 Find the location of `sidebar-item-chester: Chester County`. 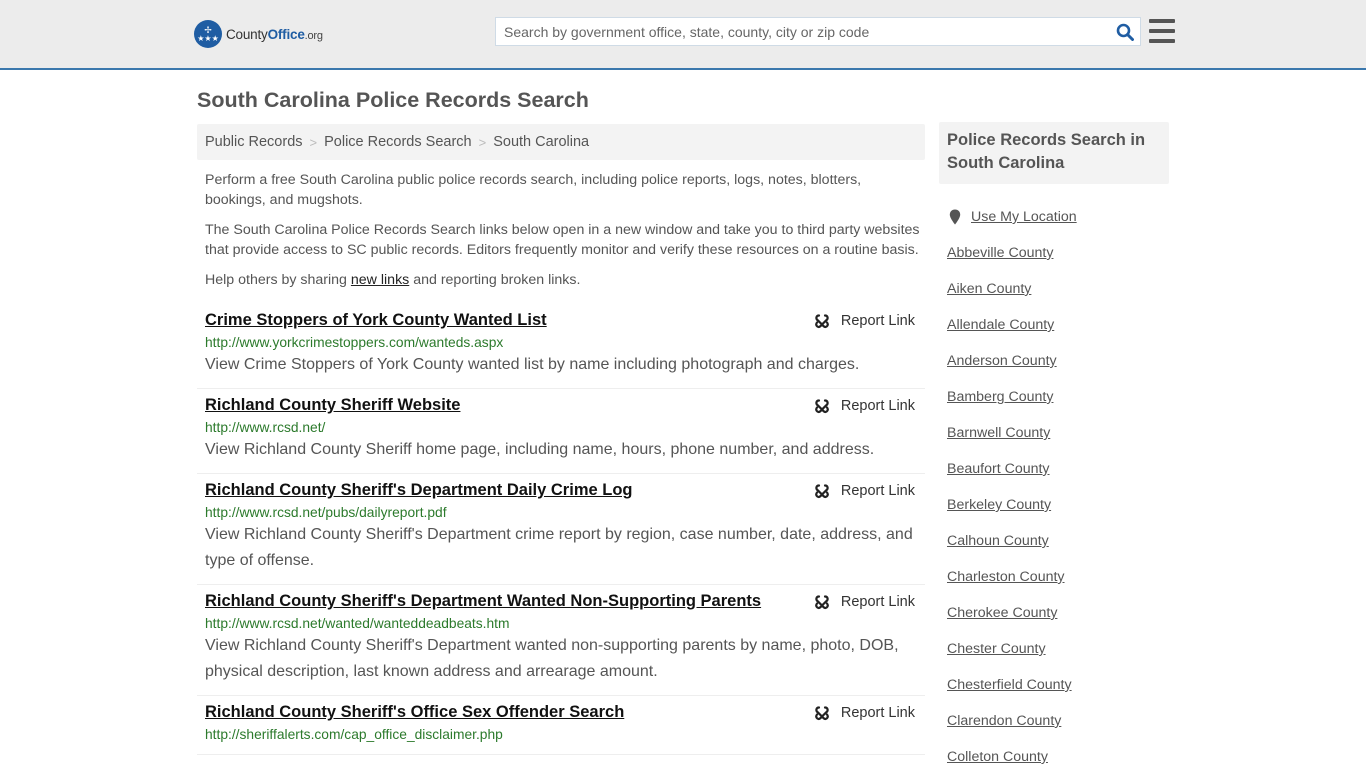

sidebar-item-chester: Chester County is located at coordinates (1057, 649).